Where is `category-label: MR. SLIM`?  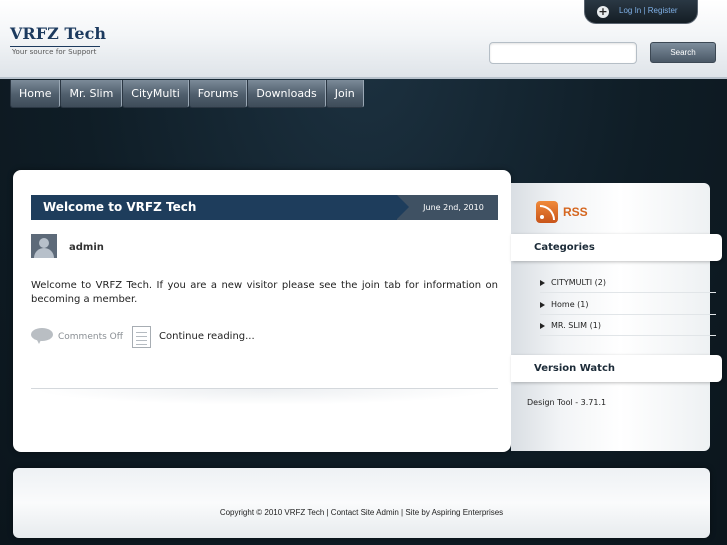 category-label: MR. SLIM is located at coordinates (569, 325).